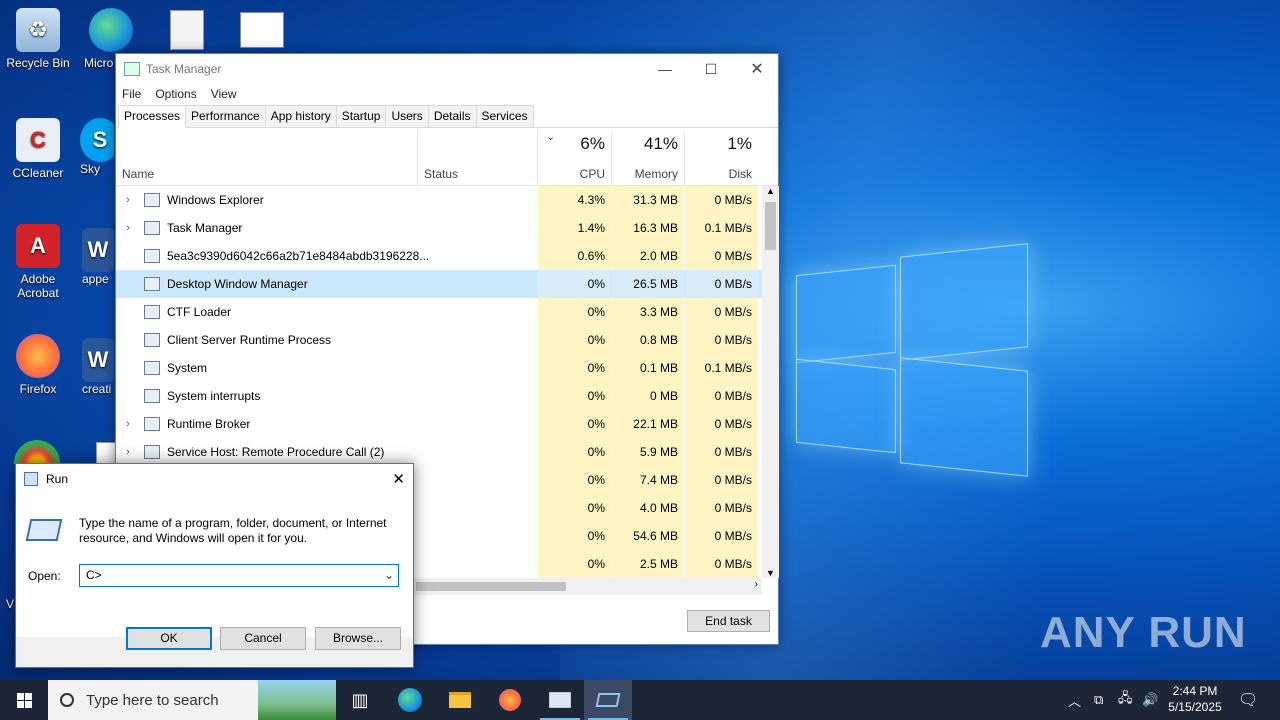  I want to click on desktop-icon-word-doc-2: W creati, so click(99, 367).